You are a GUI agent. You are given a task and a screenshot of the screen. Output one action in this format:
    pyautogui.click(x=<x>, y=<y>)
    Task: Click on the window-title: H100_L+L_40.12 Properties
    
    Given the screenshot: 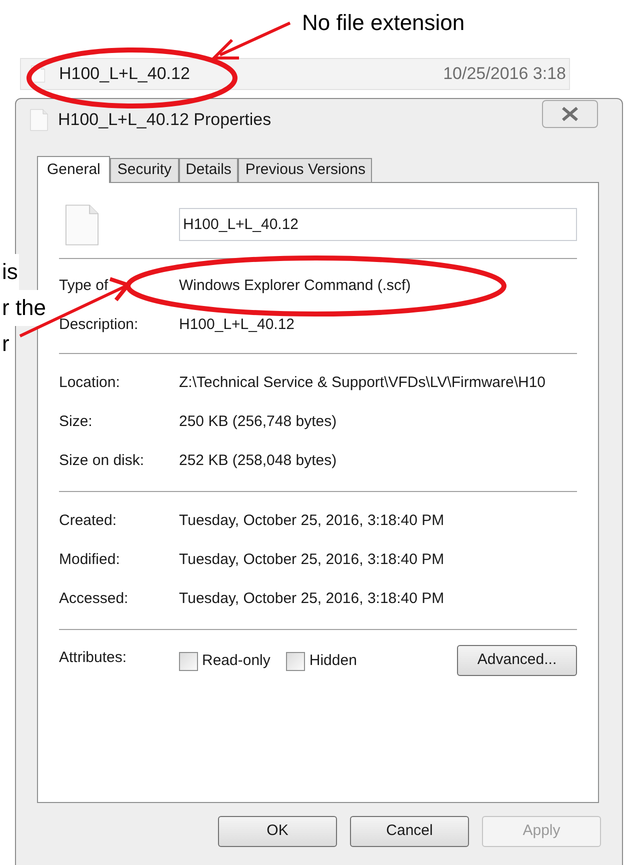 What is the action you would take?
    pyautogui.click(x=165, y=120)
    